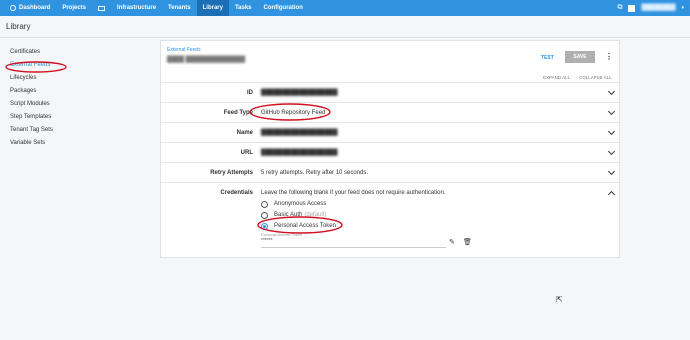 The width and height of the screenshot is (690, 340). I want to click on nav-tenants: Tenants, so click(179, 8).